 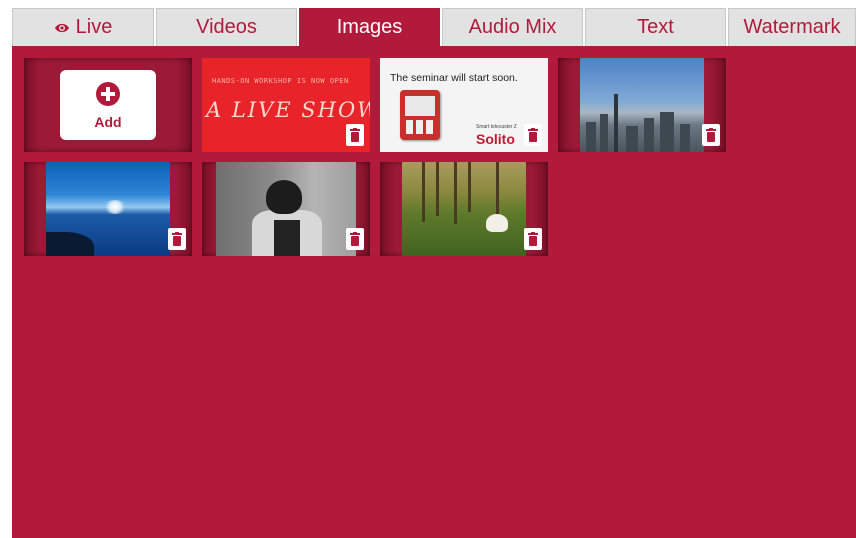 I want to click on tab-videos: Videos, so click(x=226, y=27).